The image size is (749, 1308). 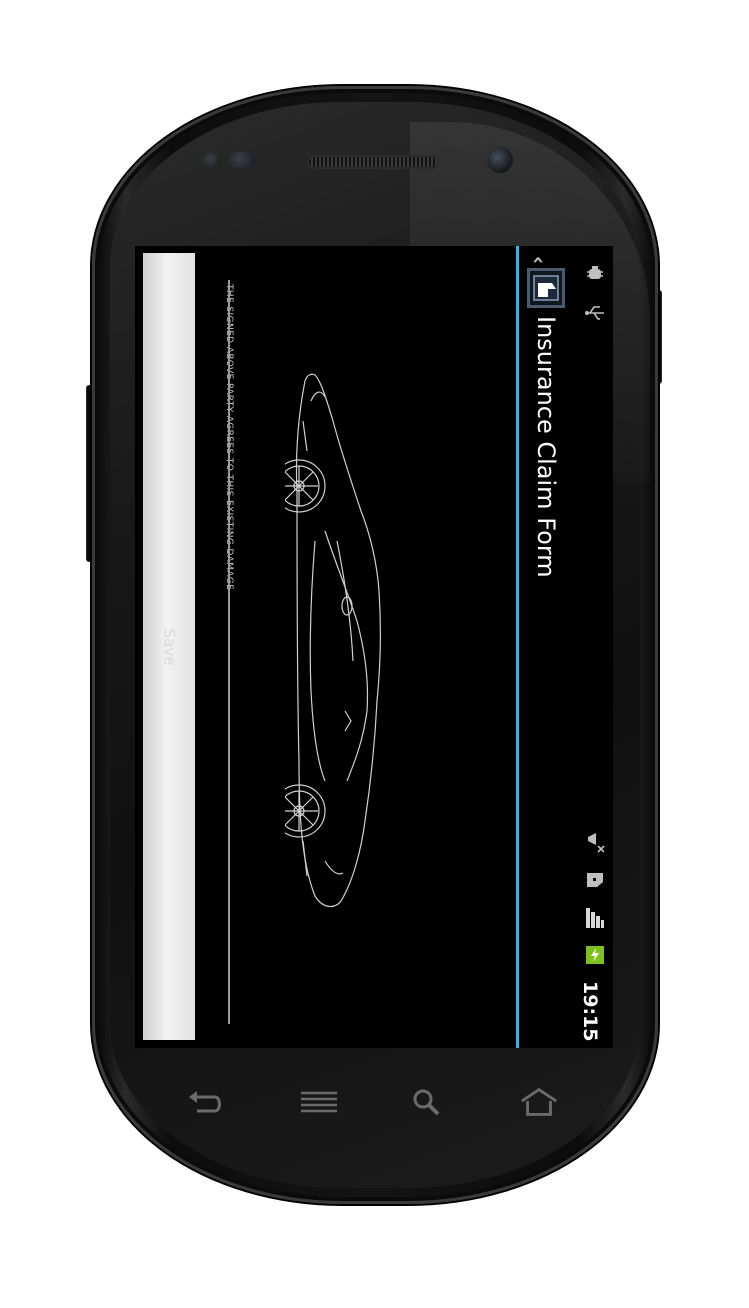 I want to click on page-title: Insurance Claim Form, so click(x=546, y=447).